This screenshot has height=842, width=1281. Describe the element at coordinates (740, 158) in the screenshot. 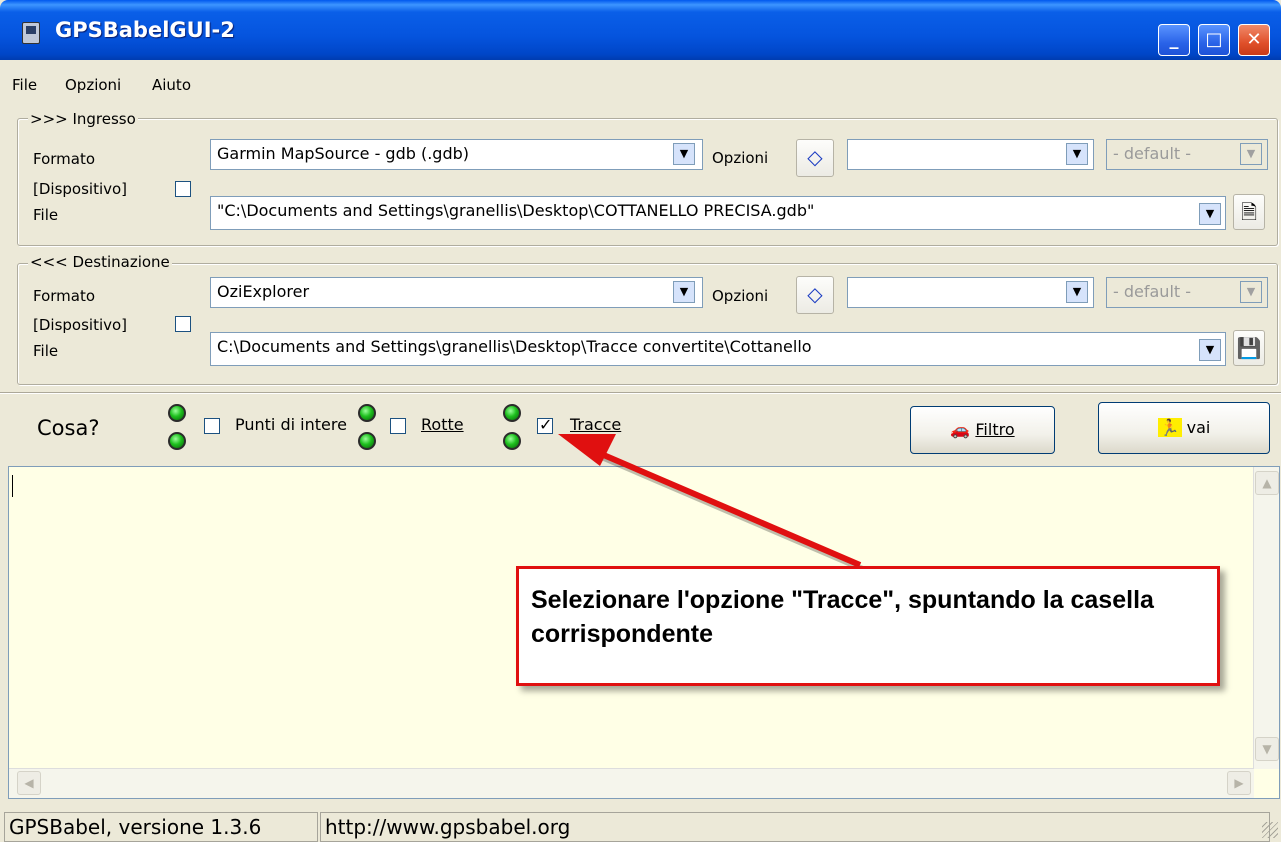

I see `input-options-label: Opzioni` at that location.